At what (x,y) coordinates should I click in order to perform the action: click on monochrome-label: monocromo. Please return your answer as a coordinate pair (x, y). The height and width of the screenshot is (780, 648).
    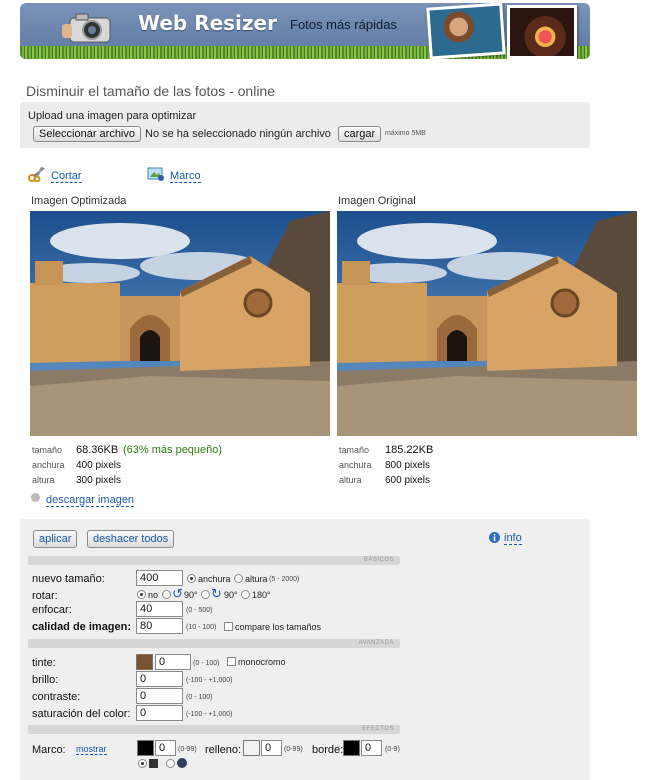
    Looking at the image, I should click on (262, 662).